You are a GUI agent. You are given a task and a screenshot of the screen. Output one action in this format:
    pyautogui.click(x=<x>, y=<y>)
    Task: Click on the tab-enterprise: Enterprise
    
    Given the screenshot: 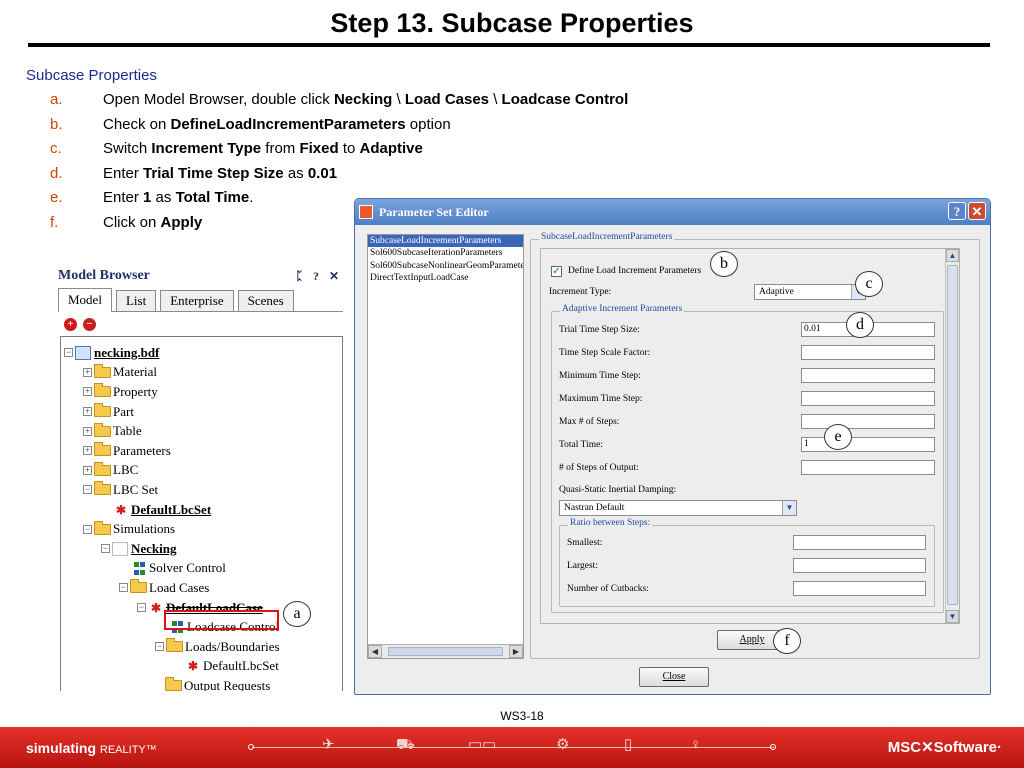 What is the action you would take?
    pyautogui.click(x=197, y=300)
    